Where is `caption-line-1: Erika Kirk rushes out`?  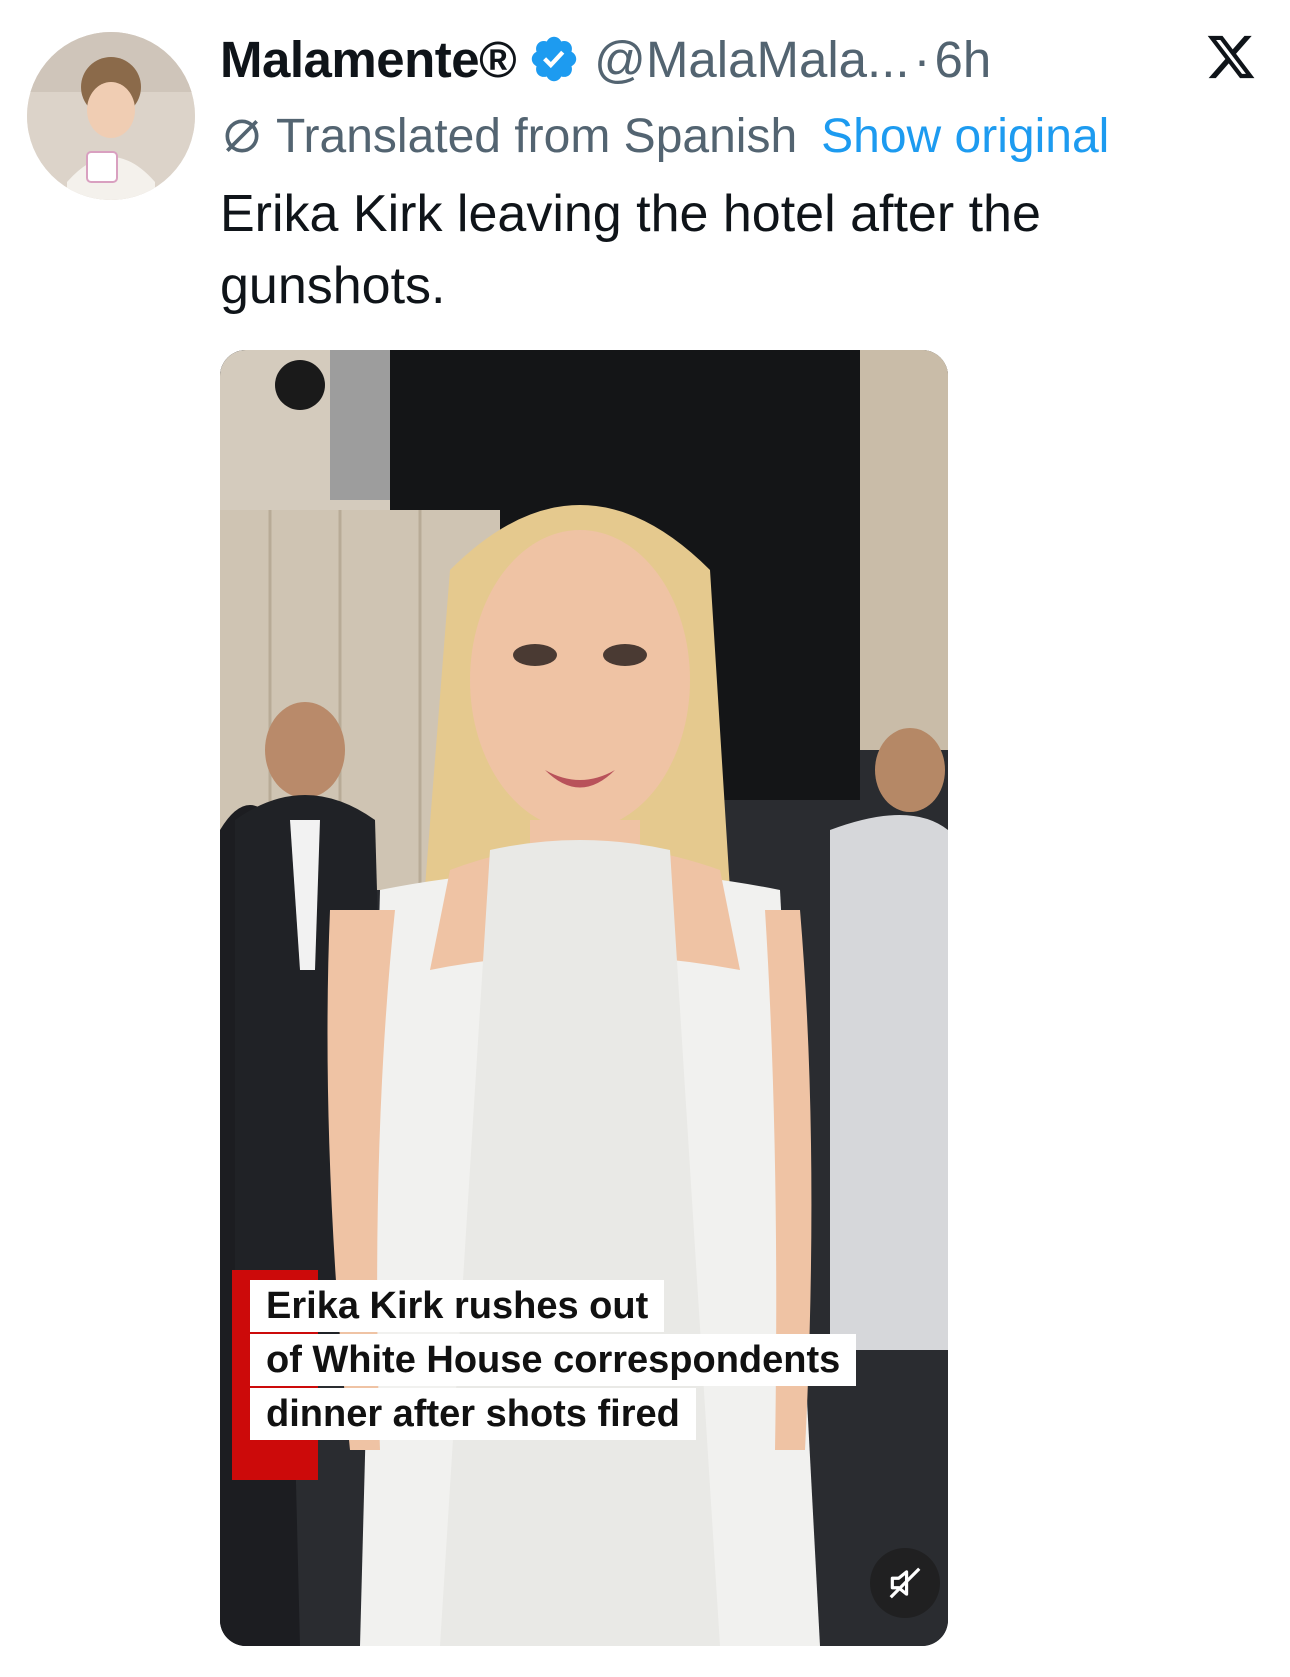
caption-line-1: Erika Kirk rushes out is located at coordinates (457, 1306).